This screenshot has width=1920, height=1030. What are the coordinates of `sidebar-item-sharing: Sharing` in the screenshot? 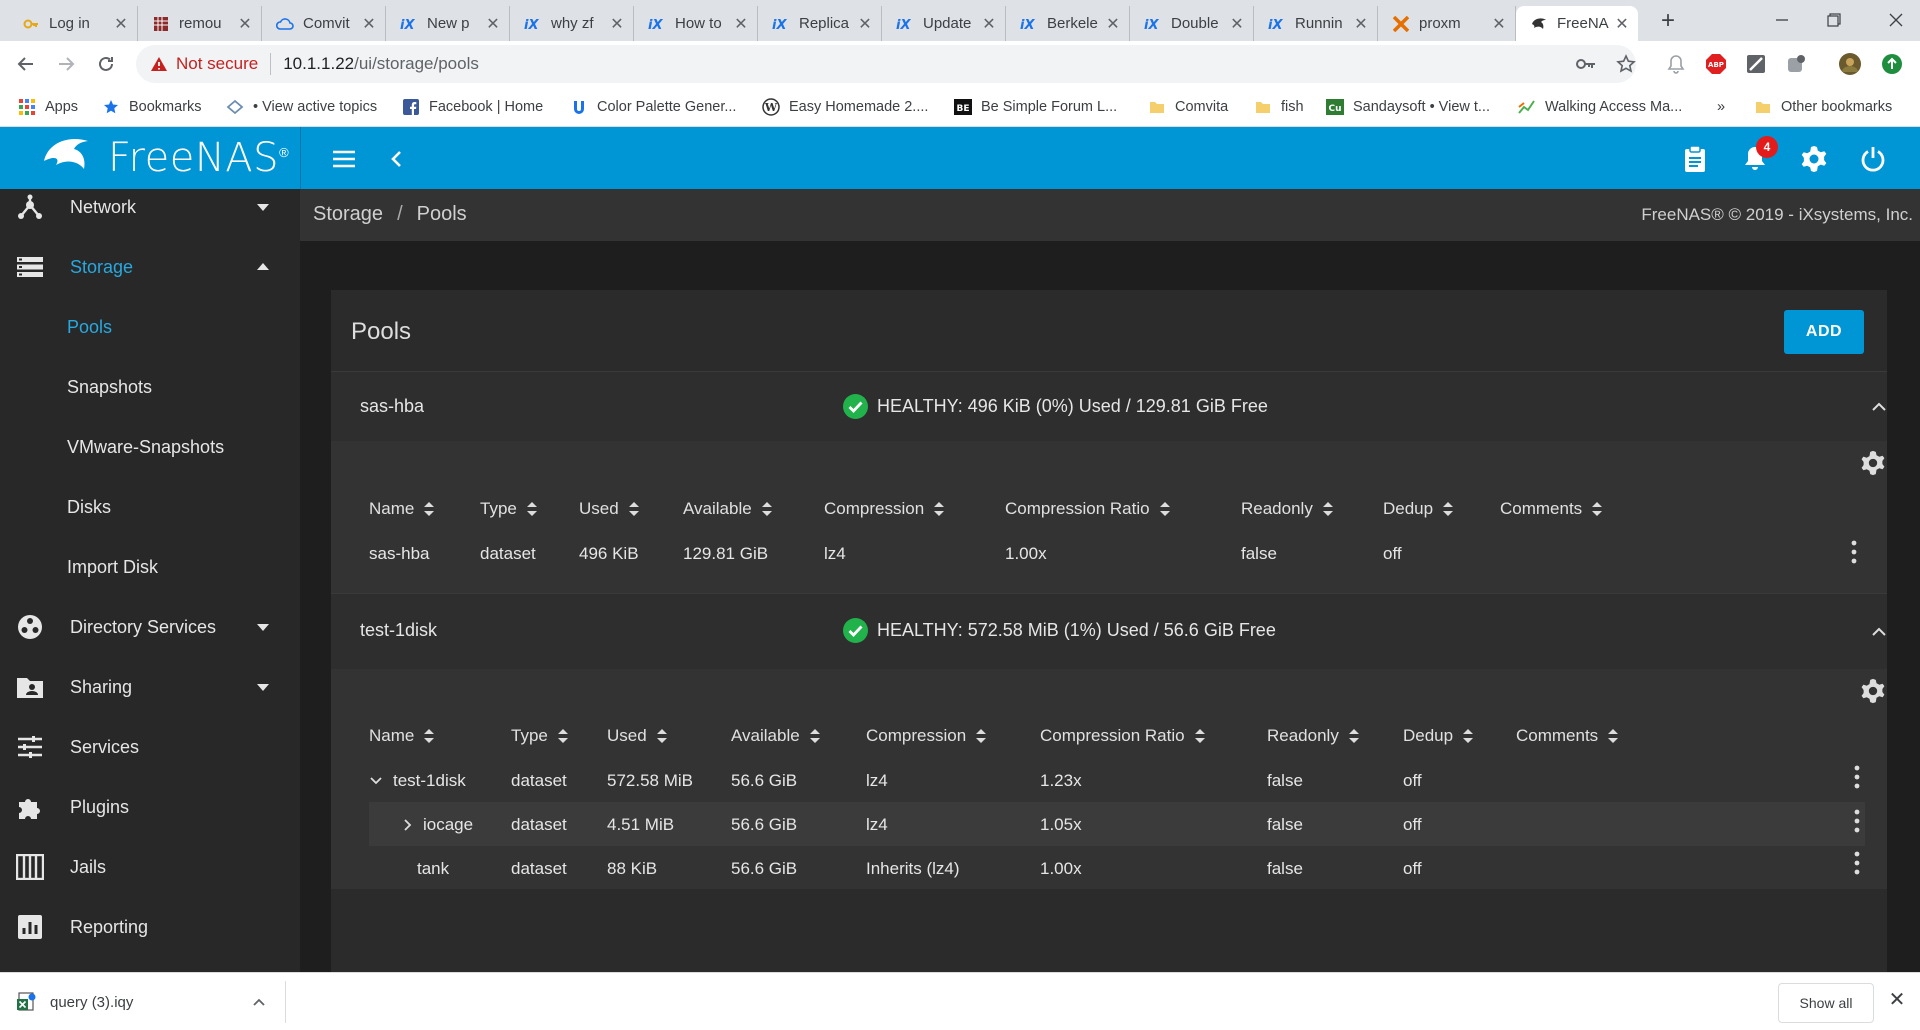 It's located at (150, 687).